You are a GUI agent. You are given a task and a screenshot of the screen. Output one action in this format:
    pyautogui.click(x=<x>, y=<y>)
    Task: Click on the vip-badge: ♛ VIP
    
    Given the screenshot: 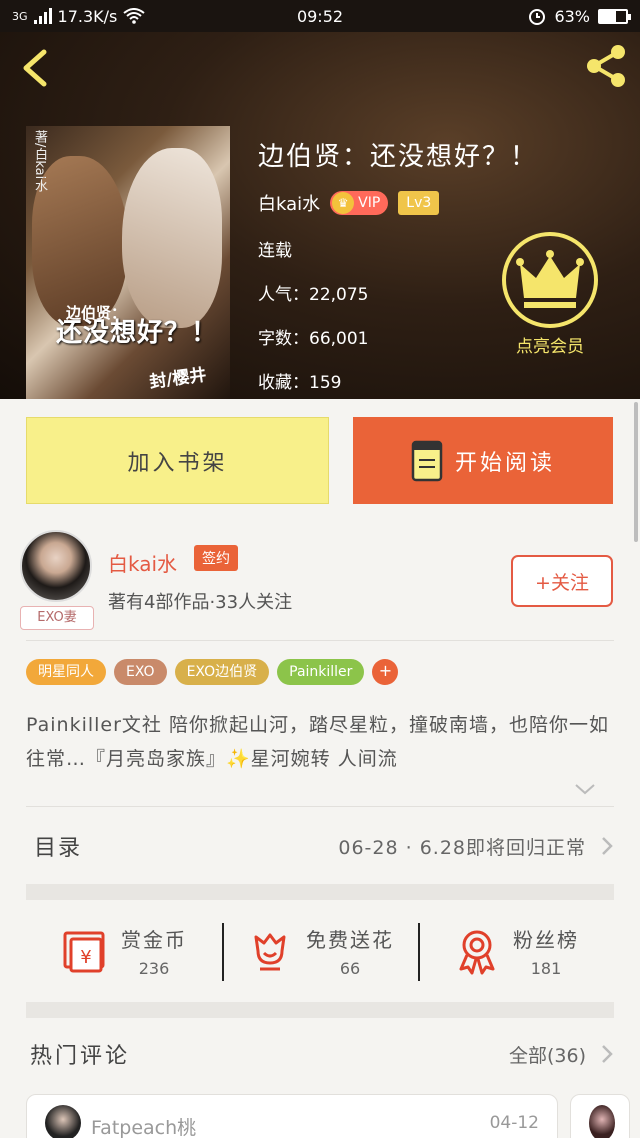 What is the action you would take?
    pyautogui.click(x=359, y=203)
    